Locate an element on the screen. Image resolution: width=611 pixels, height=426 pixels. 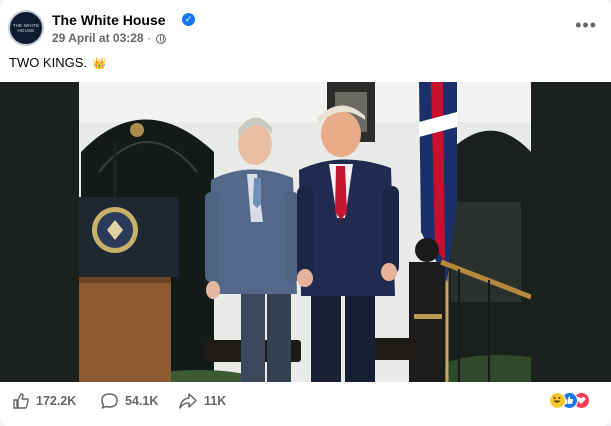
page-avatar: THE WHITE HOUSE is located at coordinates (26, 28).